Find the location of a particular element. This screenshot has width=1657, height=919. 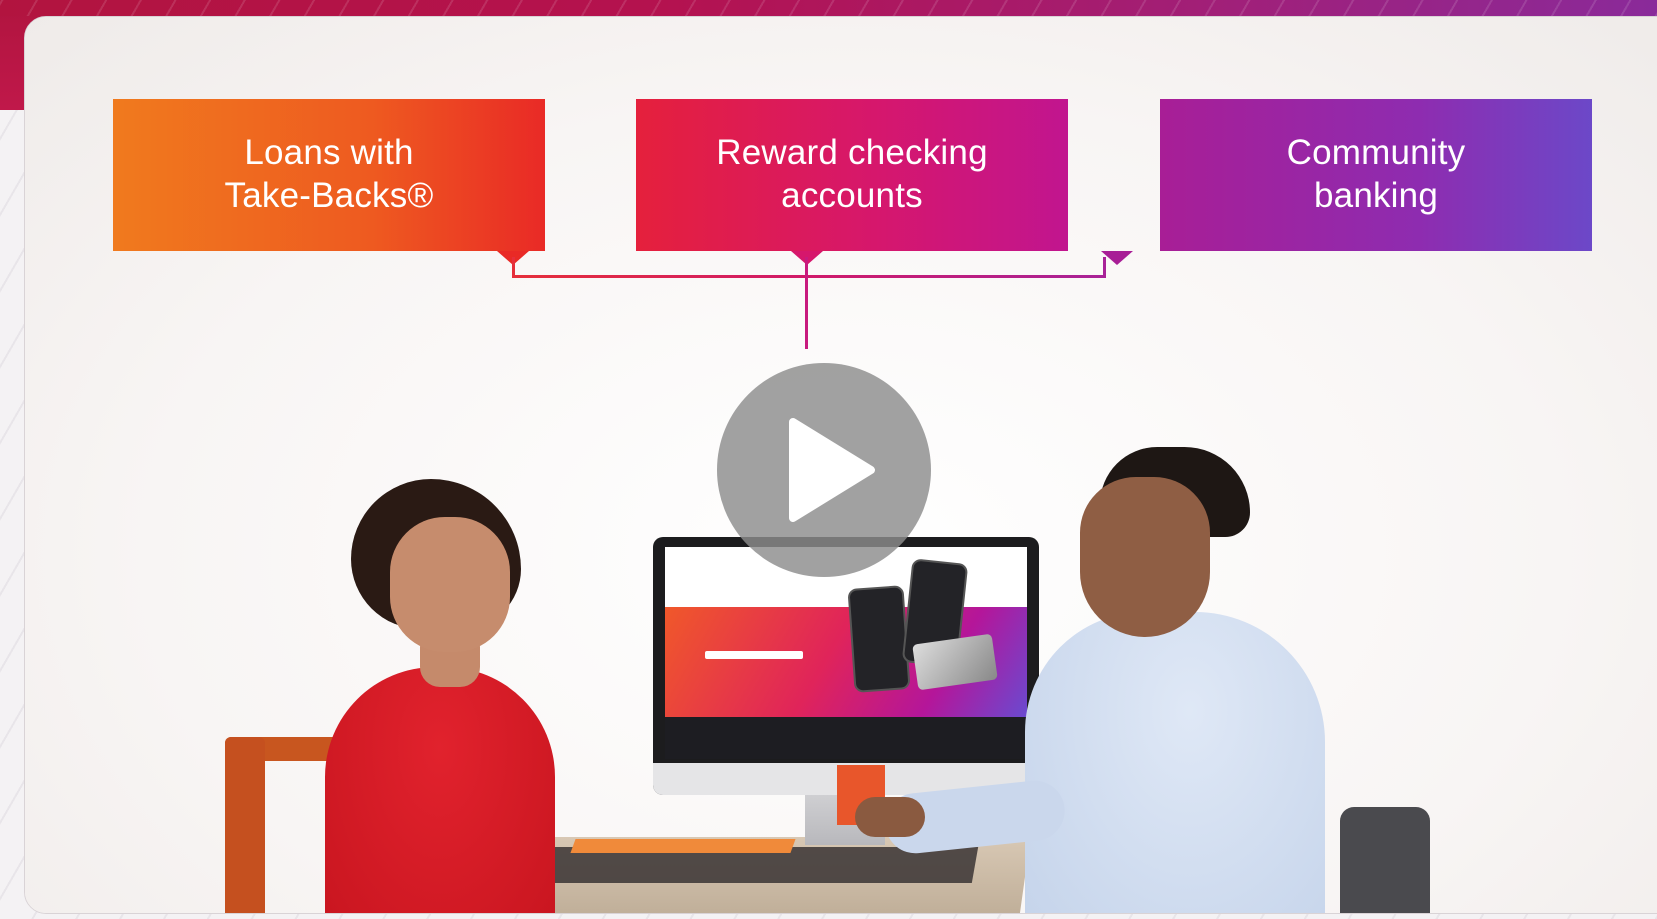

folder is located at coordinates (683, 846).